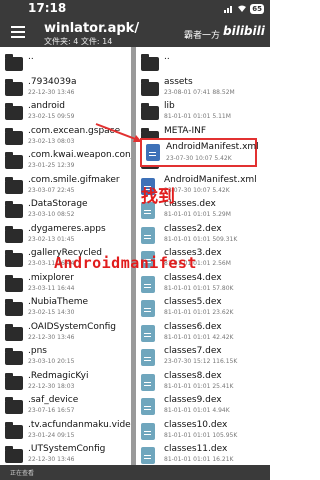 This screenshot has height=480, width=320. I want to click on footer-text: 正在查看, so click(22, 473).